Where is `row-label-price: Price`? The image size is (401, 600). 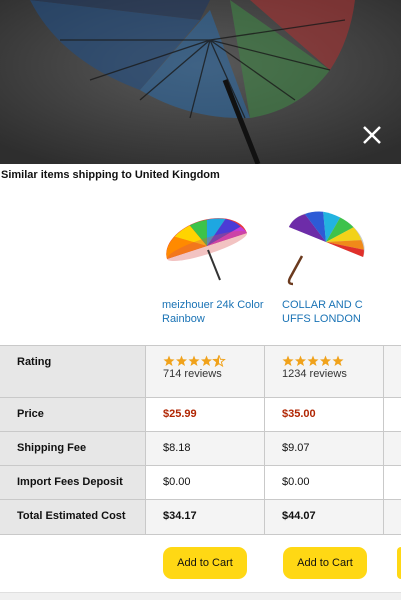
row-label-price: Price is located at coordinates (73, 414).